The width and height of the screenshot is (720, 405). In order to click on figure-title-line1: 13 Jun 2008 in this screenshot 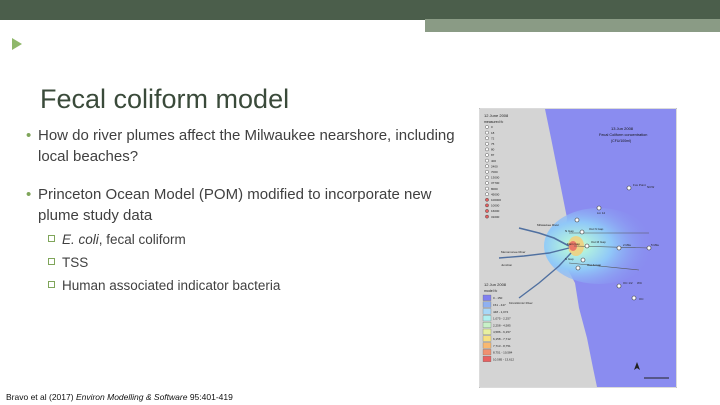, I will do `click(622, 128)`.